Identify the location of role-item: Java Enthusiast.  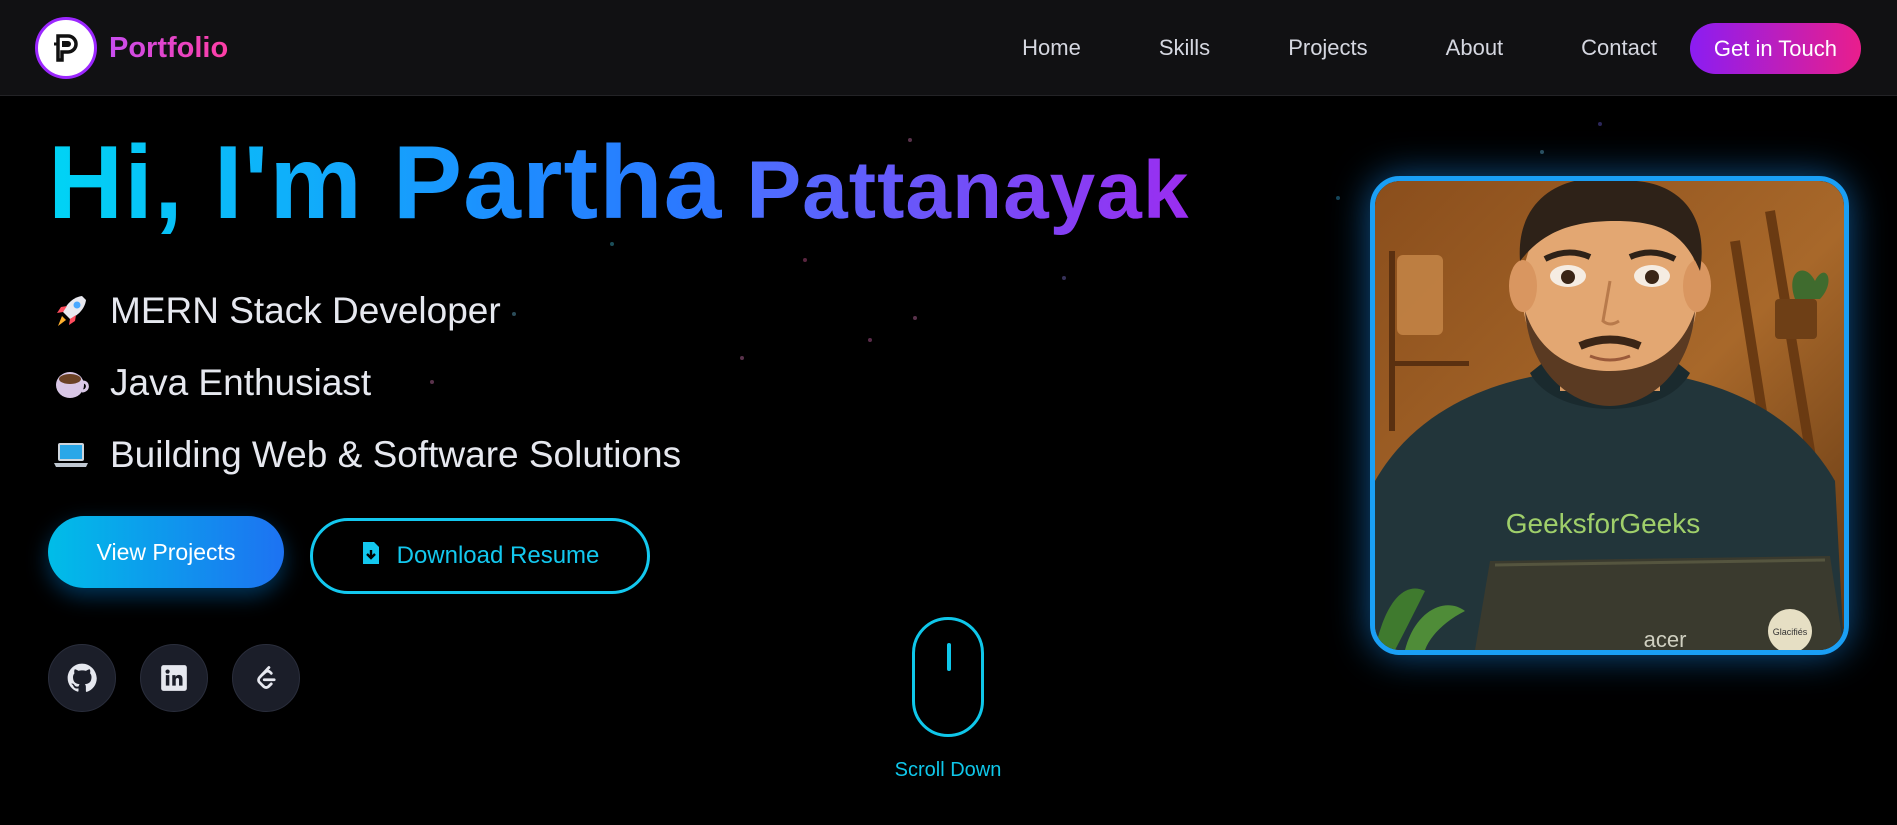
(366, 383).